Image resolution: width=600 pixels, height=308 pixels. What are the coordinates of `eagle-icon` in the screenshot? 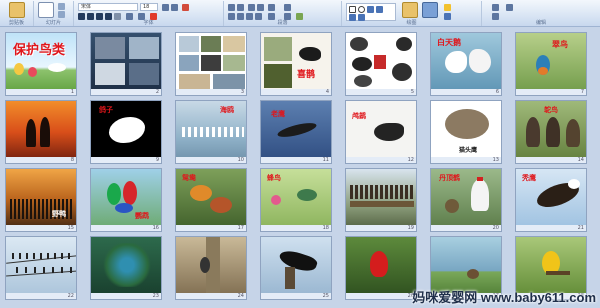 It's located at (297, 130).